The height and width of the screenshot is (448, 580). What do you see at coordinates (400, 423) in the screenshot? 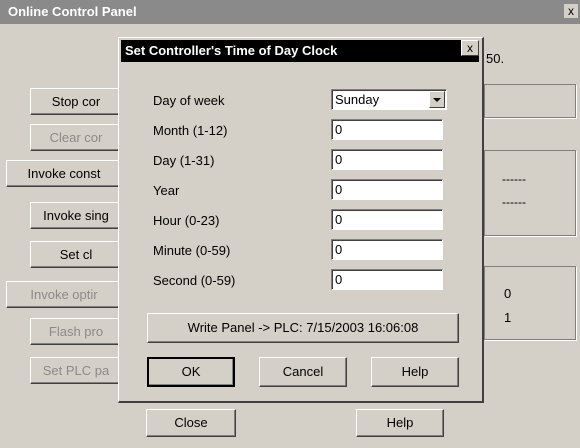
I see `panel-help-button: Help` at bounding box center [400, 423].